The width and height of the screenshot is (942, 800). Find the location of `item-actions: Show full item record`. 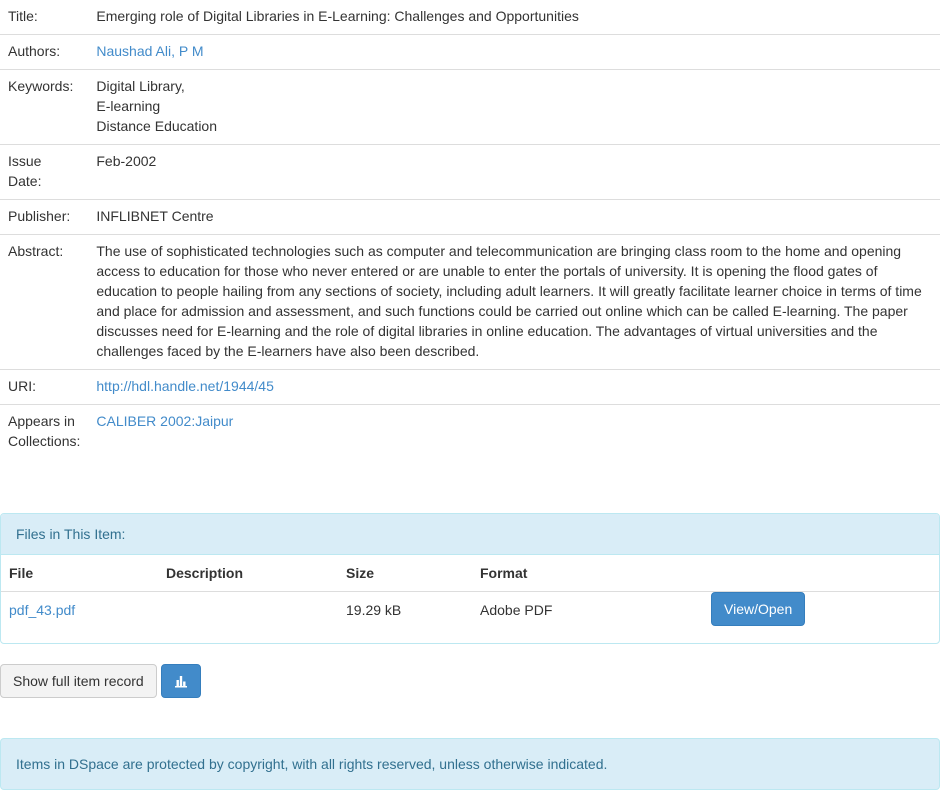

item-actions: Show full item record is located at coordinates (100, 681).